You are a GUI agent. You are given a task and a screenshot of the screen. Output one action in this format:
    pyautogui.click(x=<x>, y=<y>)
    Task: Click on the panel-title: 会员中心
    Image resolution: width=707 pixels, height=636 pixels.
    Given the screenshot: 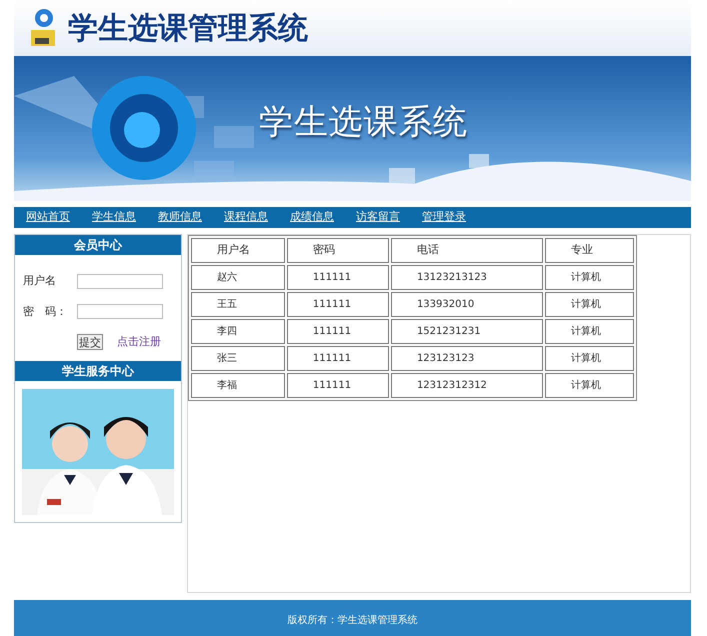 What is the action you would take?
    pyautogui.click(x=98, y=245)
    